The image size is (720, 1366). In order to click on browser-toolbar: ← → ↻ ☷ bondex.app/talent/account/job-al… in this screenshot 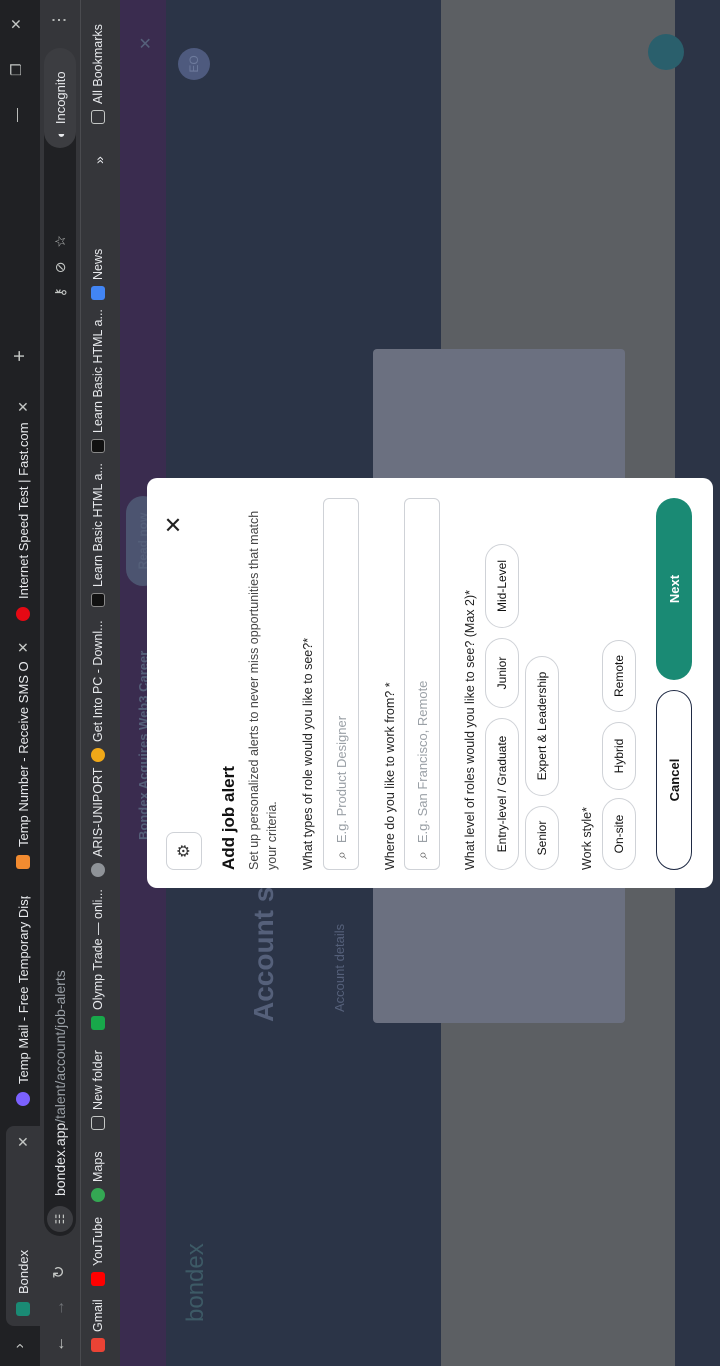, I will do `click(60, 683)`.